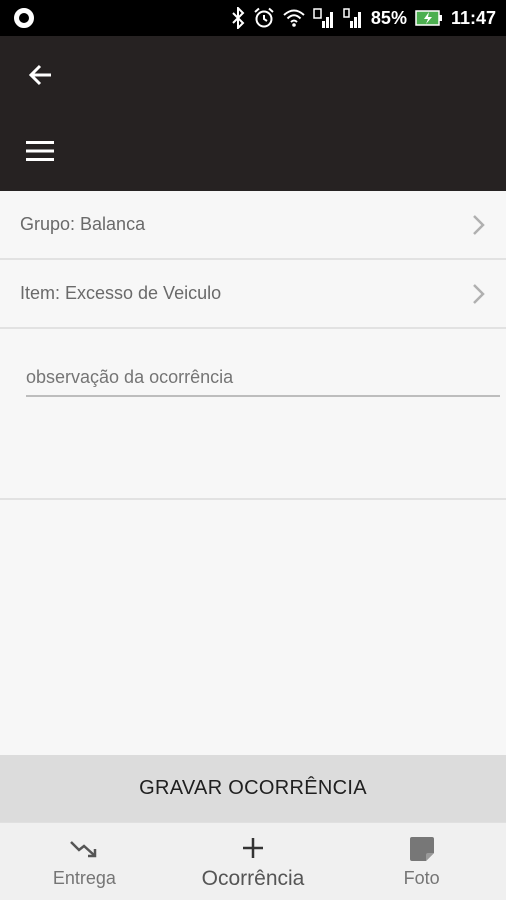 This screenshot has width=506, height=900. I want to click on nav-ocorrencia-label: Ocorrência, so click(253, 878).